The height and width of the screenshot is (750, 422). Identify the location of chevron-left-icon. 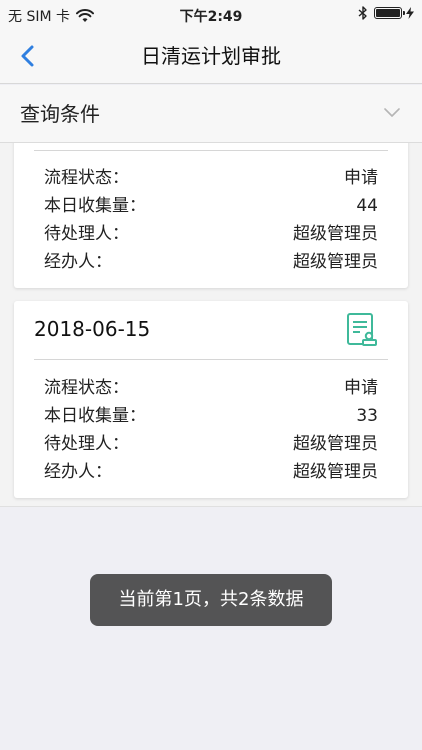
(28, 56).